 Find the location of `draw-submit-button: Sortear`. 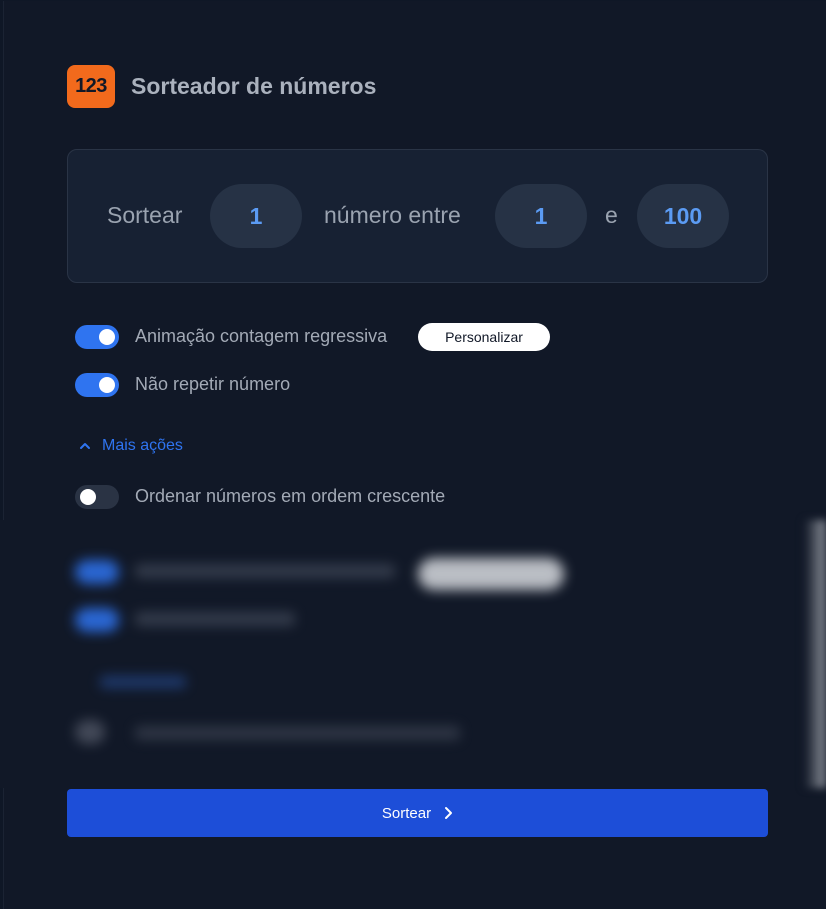

draw-submit-button: Sortear is located at coordinates (417, 813).